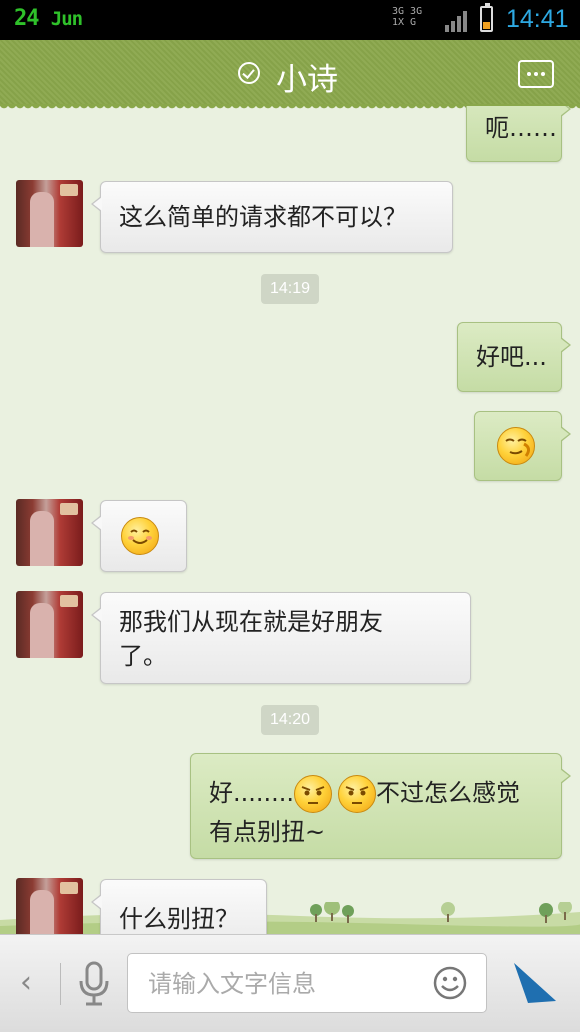 This screenshot has height=1032, width=580. What do you see at coordinates (486, 17) in the screenshot?
I see `battery-icon` at bounding box center [486, 17].